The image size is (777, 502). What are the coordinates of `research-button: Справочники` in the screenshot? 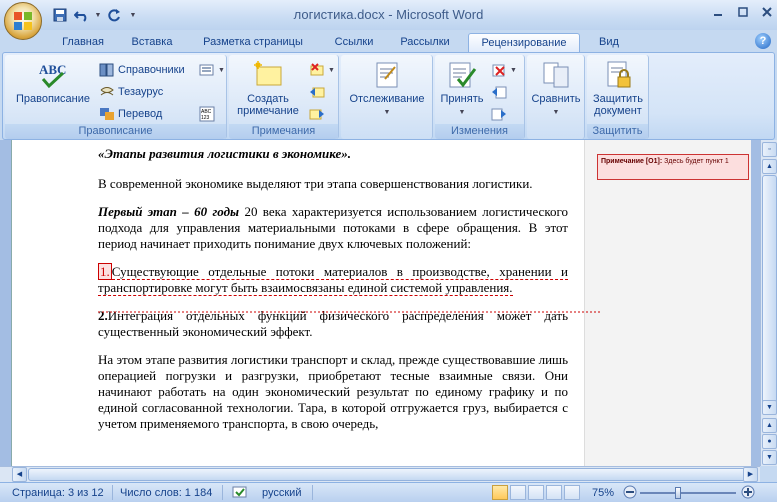 It's located at (142, 70).